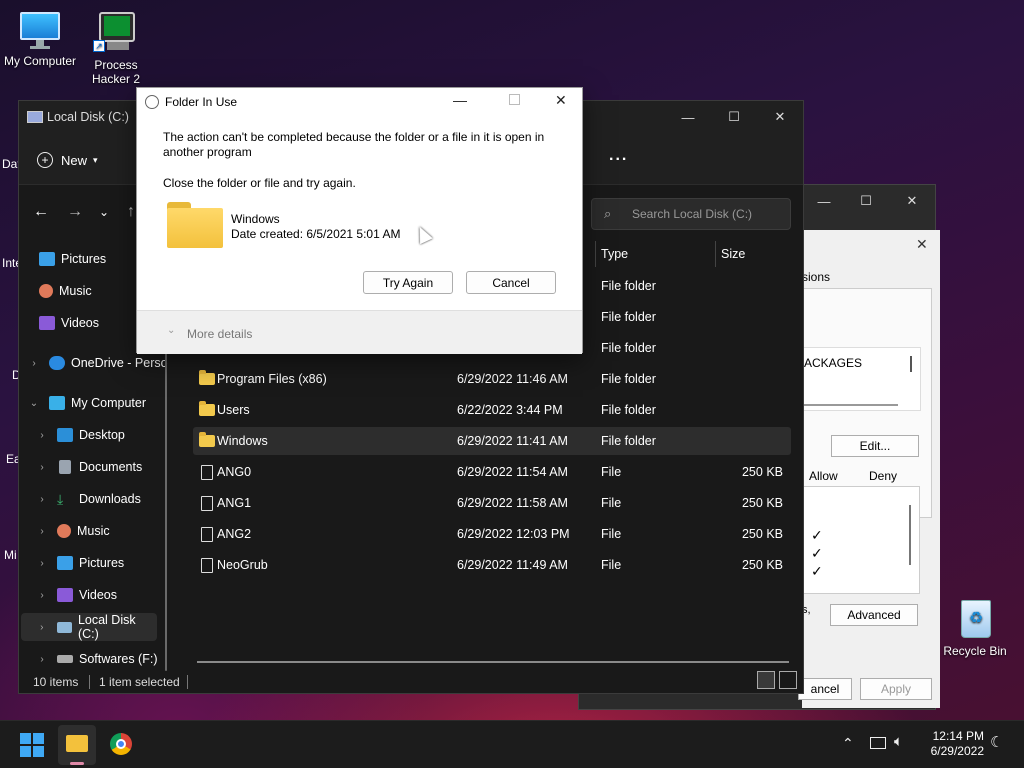  What do you see at coordinates (512, 379) in the screenshot?
I see `file-date: 6/29/2022 11:46 AM` at bounding box center [512, 379].